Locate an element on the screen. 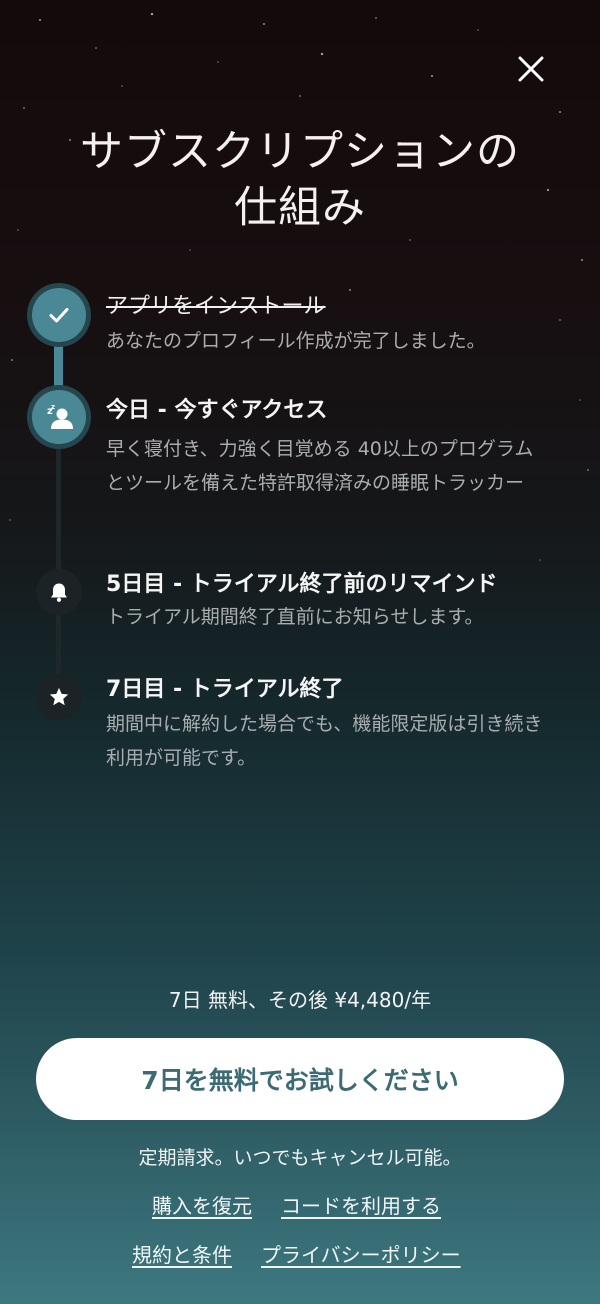 The height and width of the screenshot is (1304, 600). terms-link: 規約と条件 is located at coordinates (182, 1255).